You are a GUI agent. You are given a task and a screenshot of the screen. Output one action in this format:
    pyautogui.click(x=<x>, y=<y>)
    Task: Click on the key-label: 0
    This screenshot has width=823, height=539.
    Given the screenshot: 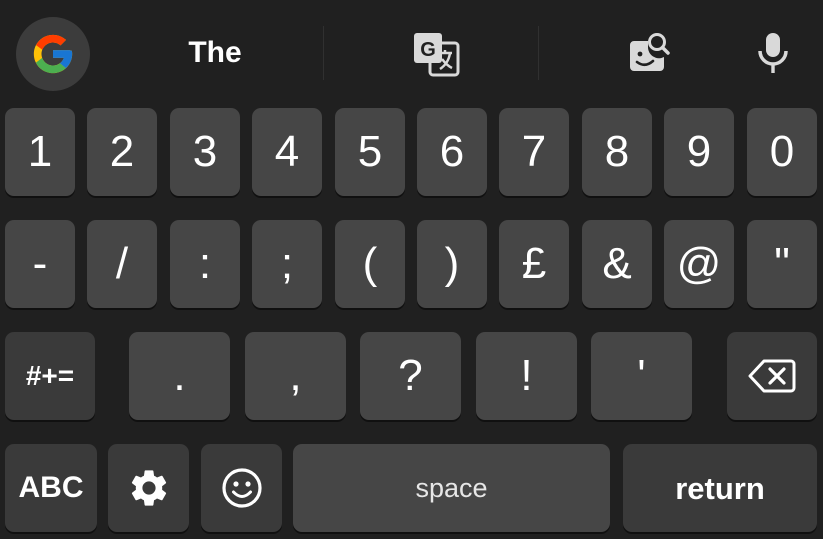 What is the action you would take?
    pyautogui.click(x=782, y=151)
    